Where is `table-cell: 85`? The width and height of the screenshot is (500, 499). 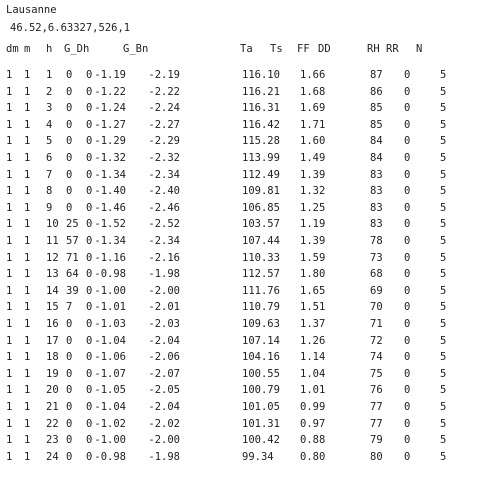
table-cell: 85 is located at coordinates (376, 124).